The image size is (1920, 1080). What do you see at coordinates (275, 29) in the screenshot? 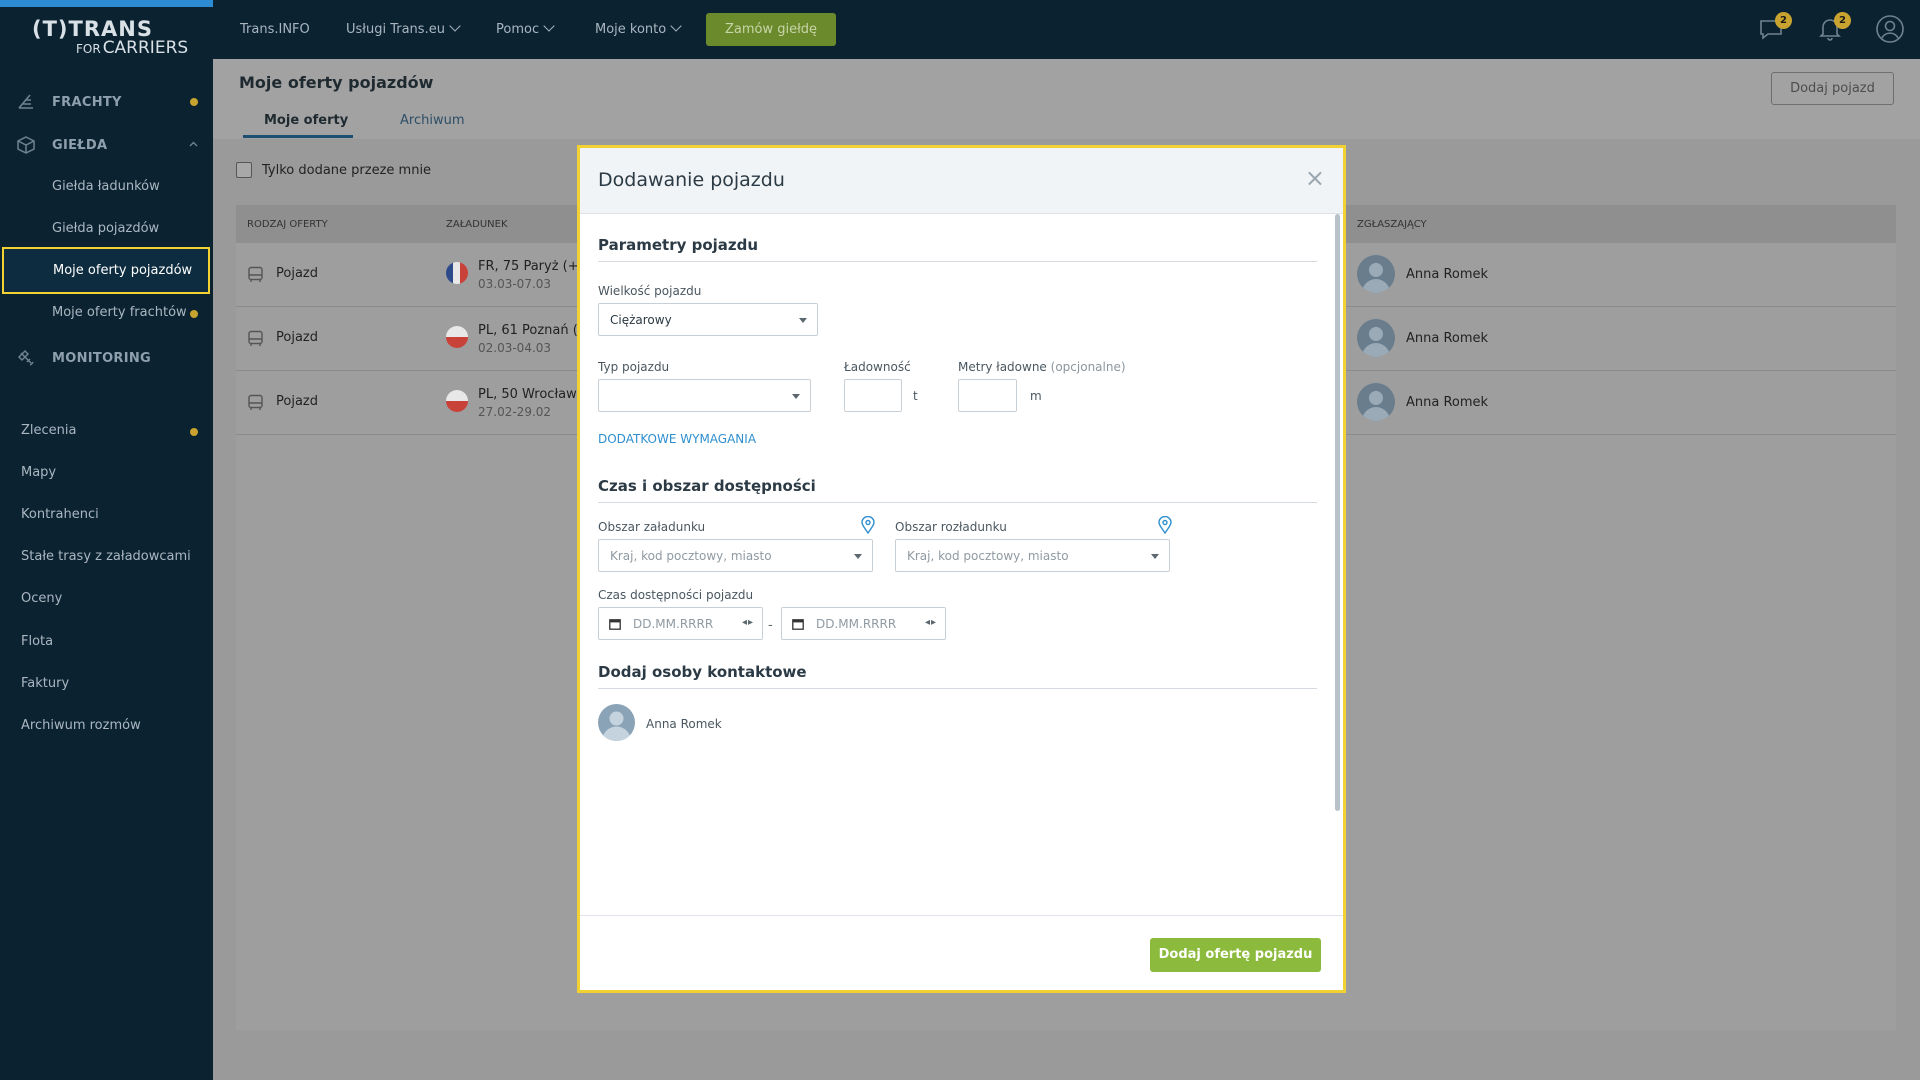
I see `top-link-trans-info: Trans.INFO` at bounding box center [275, 29].